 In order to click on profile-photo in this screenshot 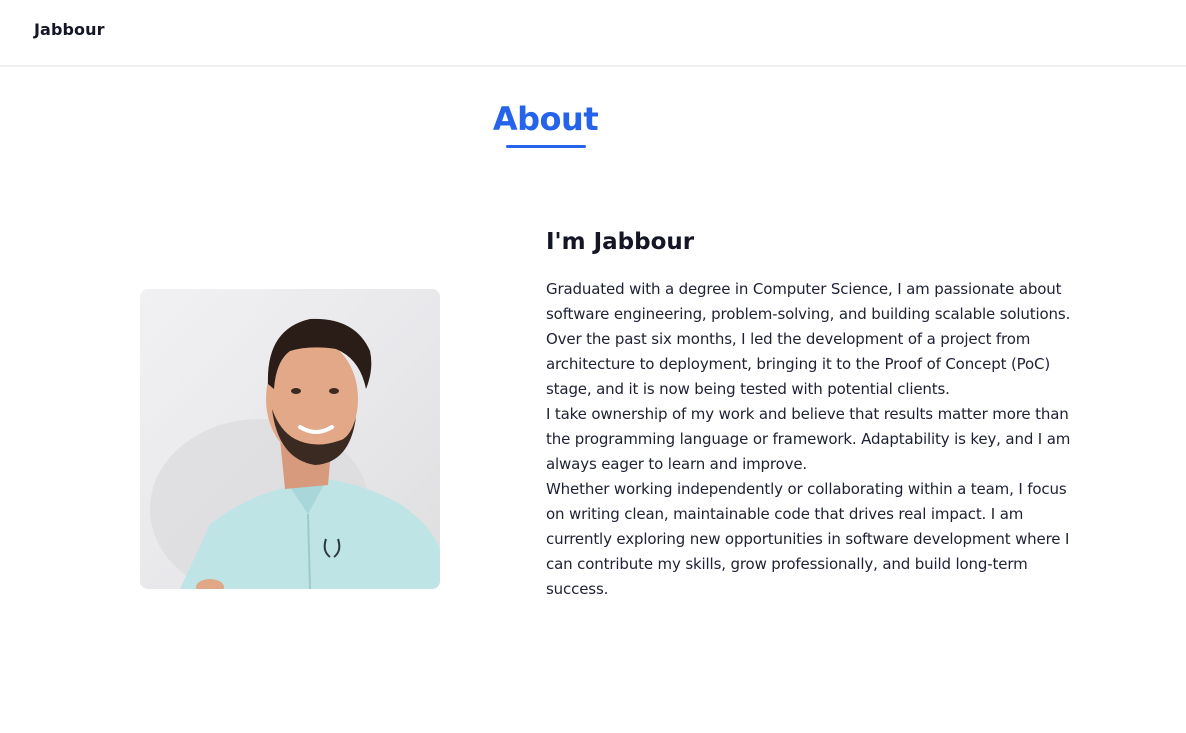, I will do `click(290, 439)`.